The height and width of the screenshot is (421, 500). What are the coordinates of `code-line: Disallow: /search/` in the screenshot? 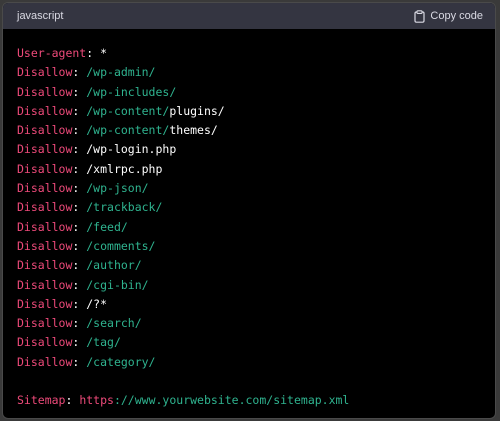 It's located at (256, 323).